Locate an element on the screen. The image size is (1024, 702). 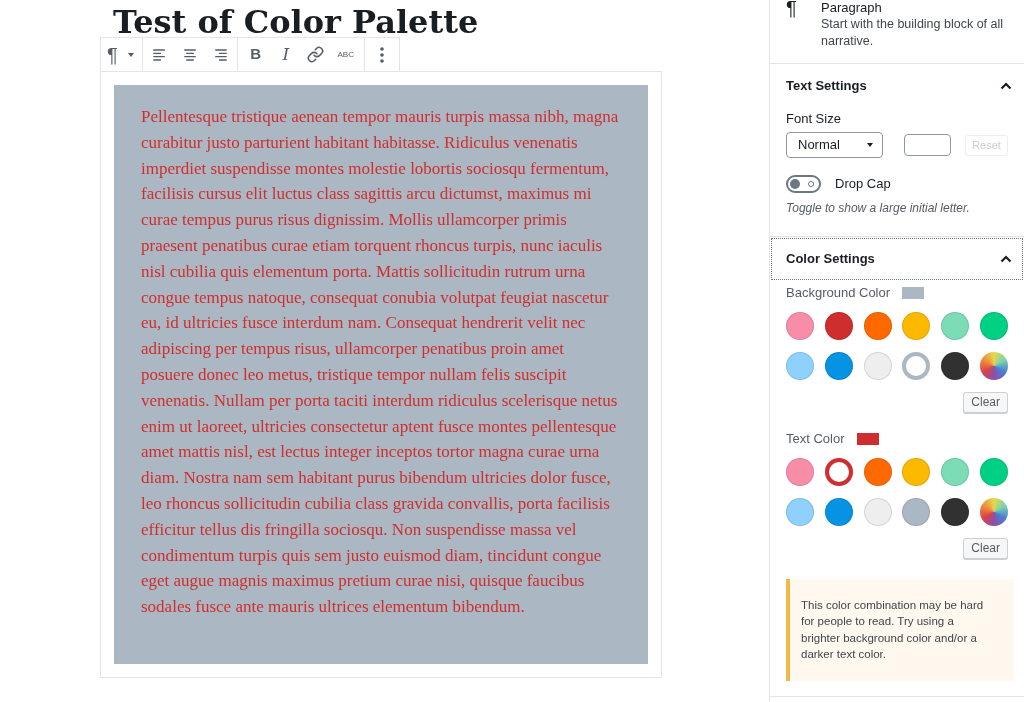
drop-cap-label: Drop Cap is located at coordinates (863, 184).